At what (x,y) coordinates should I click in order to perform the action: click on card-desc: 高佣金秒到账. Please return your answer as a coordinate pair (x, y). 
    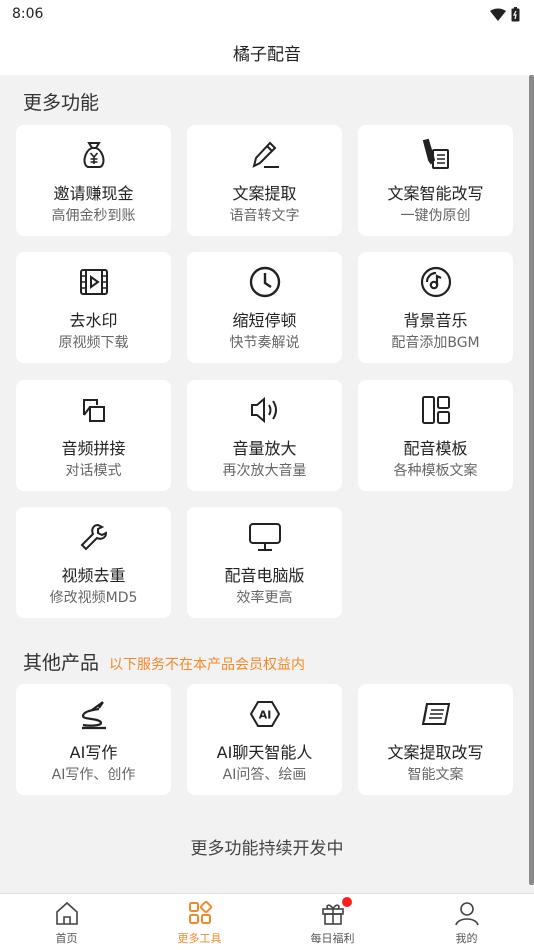
    Looking at the image, I should click on (93, 216).